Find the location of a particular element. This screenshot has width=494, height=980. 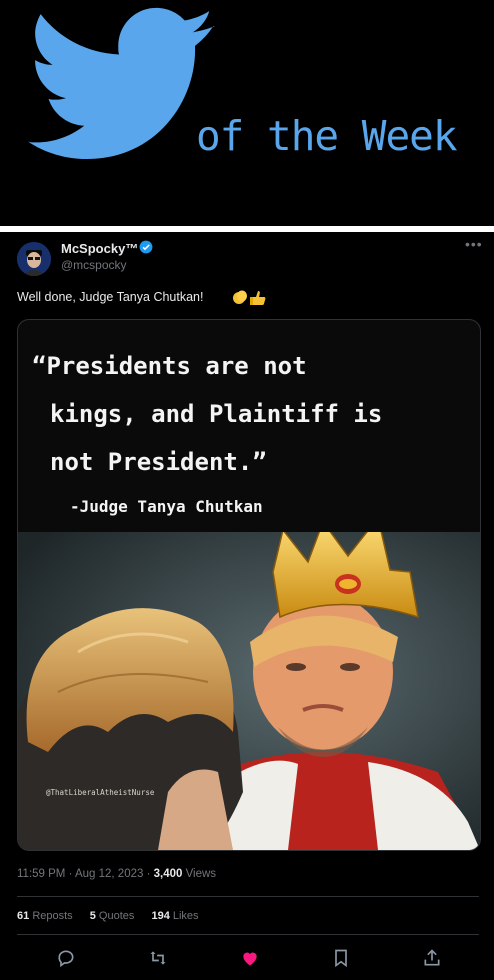

more-options-icon: ••• is located at coordinates (474, 244).